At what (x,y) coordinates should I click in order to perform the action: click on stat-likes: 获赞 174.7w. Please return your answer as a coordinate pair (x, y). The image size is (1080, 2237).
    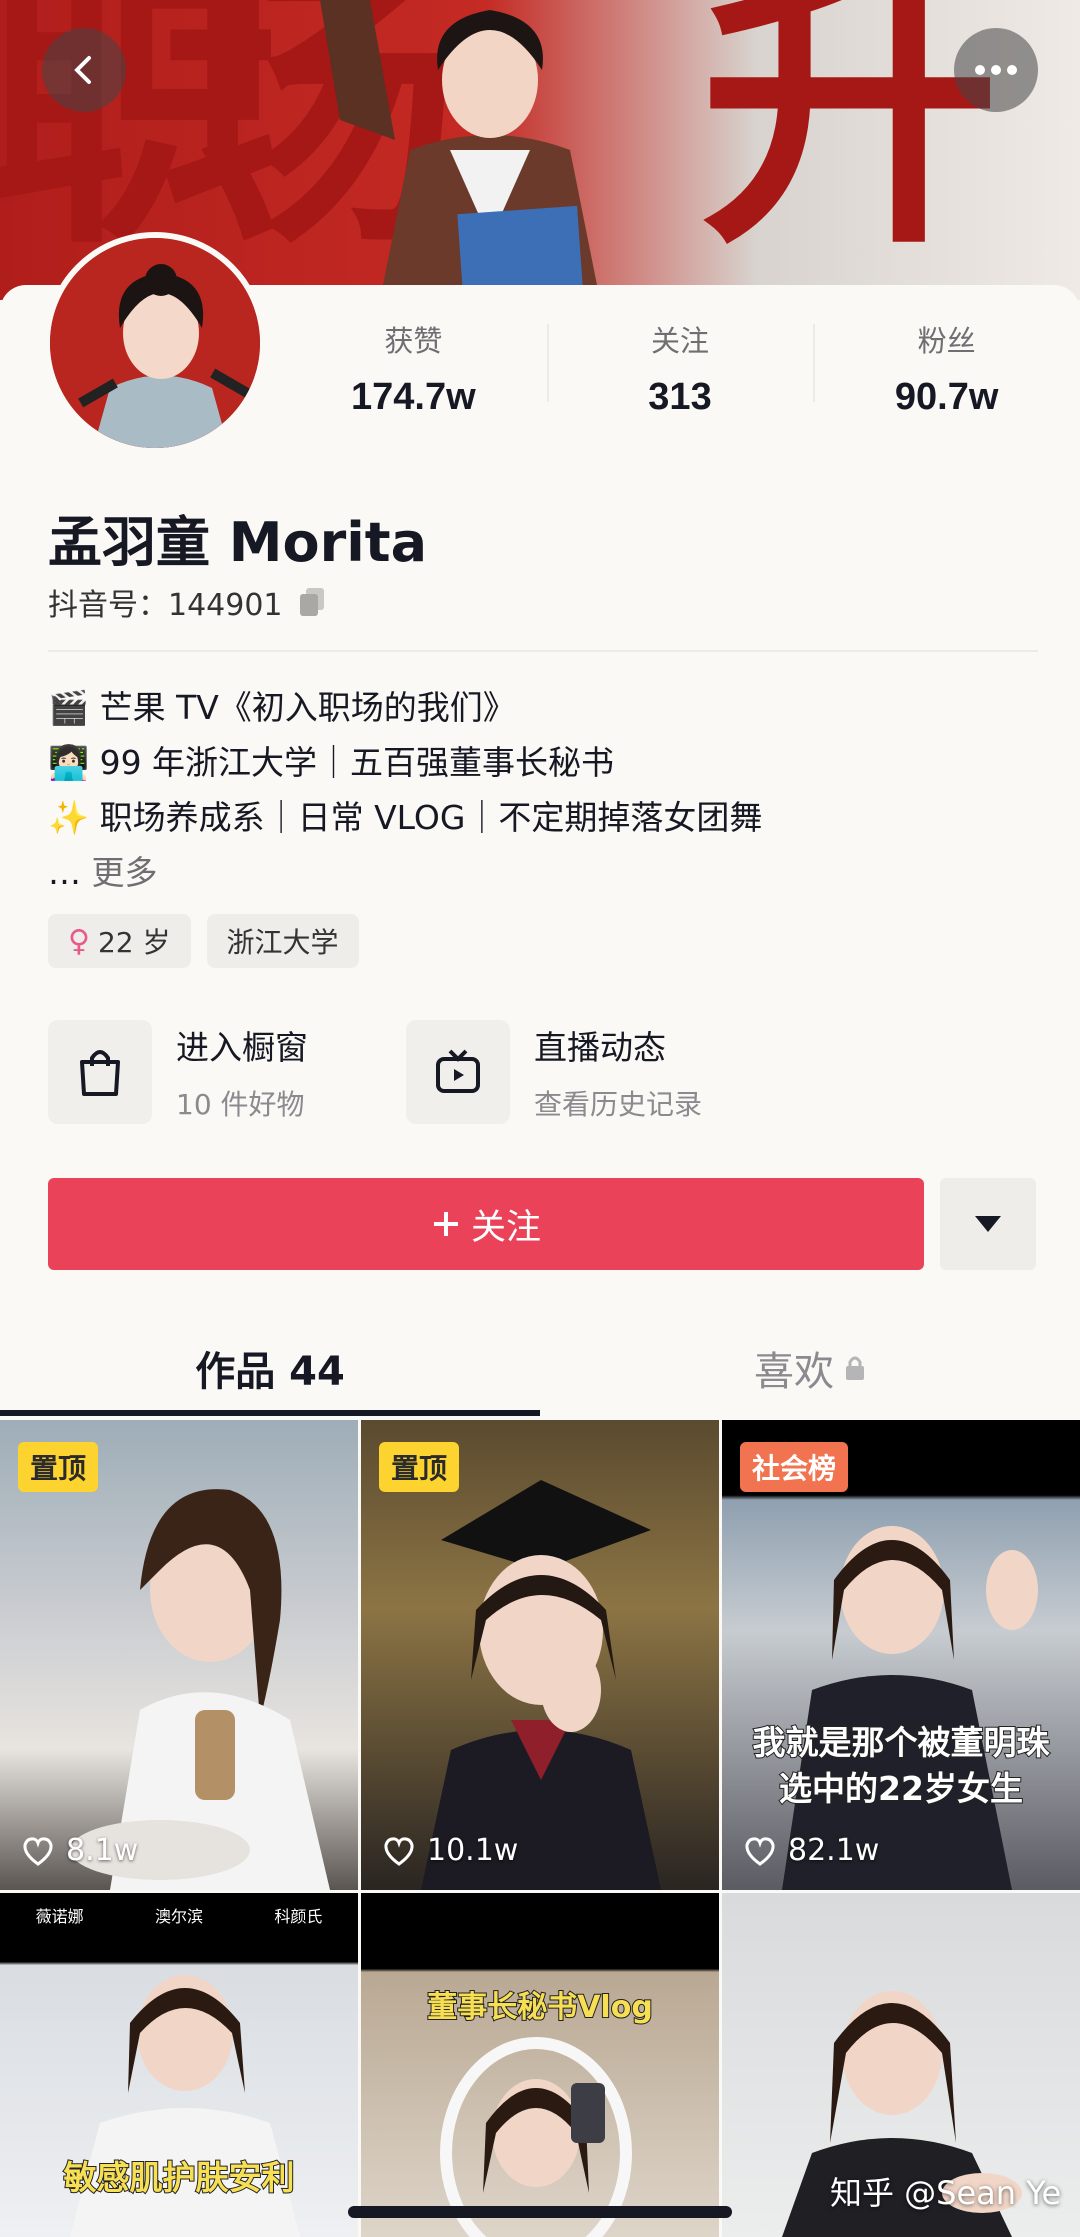
    Looking at the image, I should click on (413, 373).